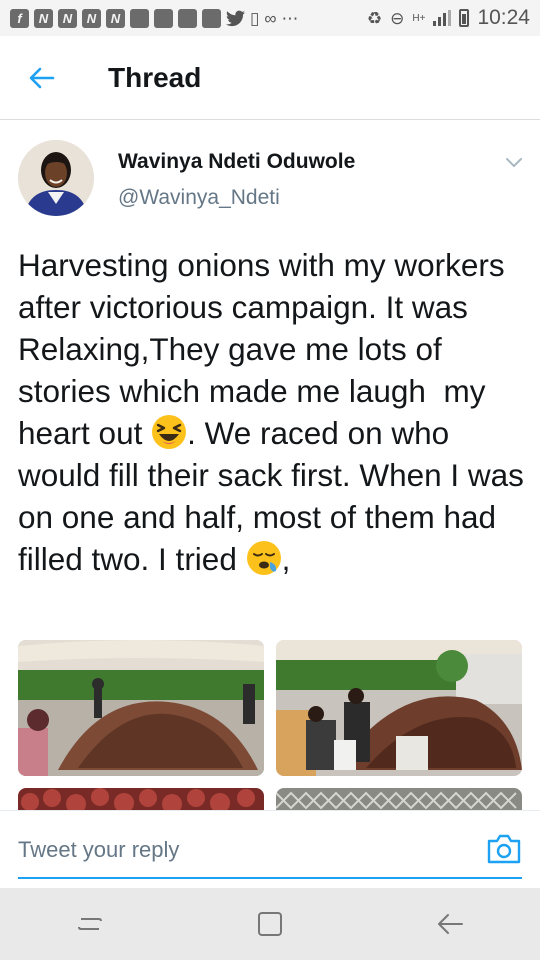  Describe the element at coordinates (270, 78) in the screenshot. I see `header: Thread` at that location.